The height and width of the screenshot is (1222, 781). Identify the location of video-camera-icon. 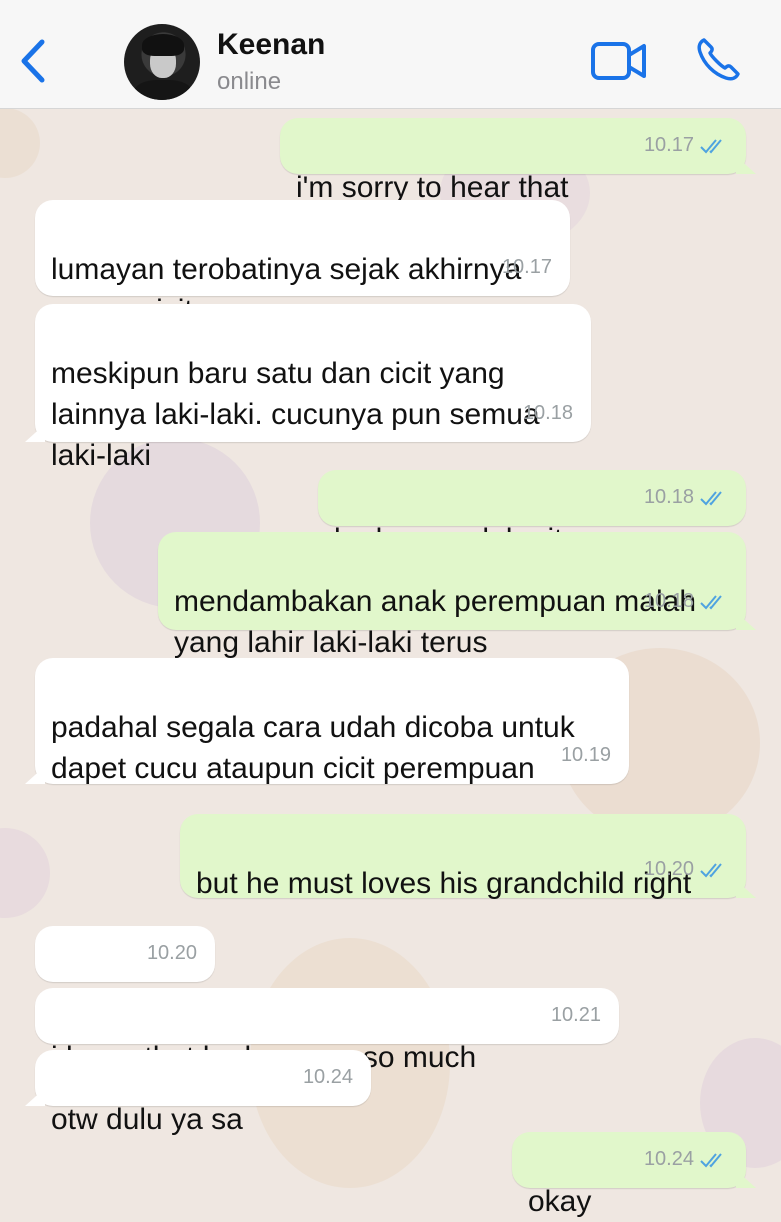
(618, 61).